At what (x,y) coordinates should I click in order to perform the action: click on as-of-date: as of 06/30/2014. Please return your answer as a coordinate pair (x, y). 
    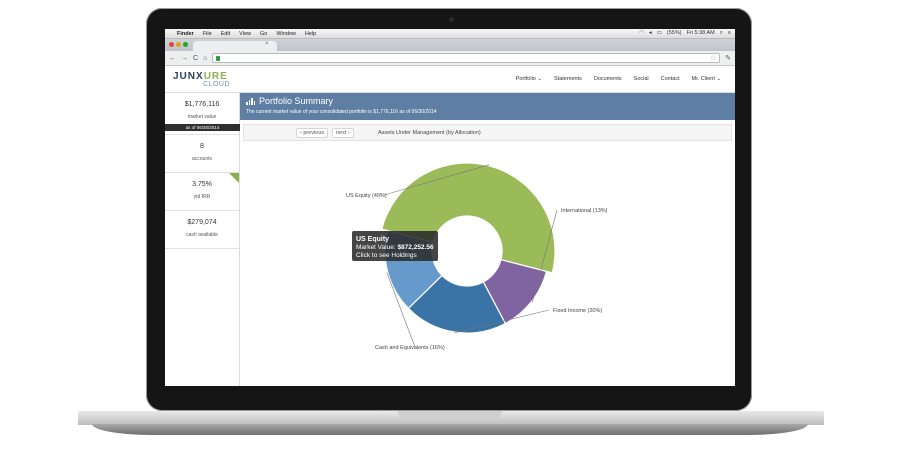
    Looking at the image, I should click on (202, 127).